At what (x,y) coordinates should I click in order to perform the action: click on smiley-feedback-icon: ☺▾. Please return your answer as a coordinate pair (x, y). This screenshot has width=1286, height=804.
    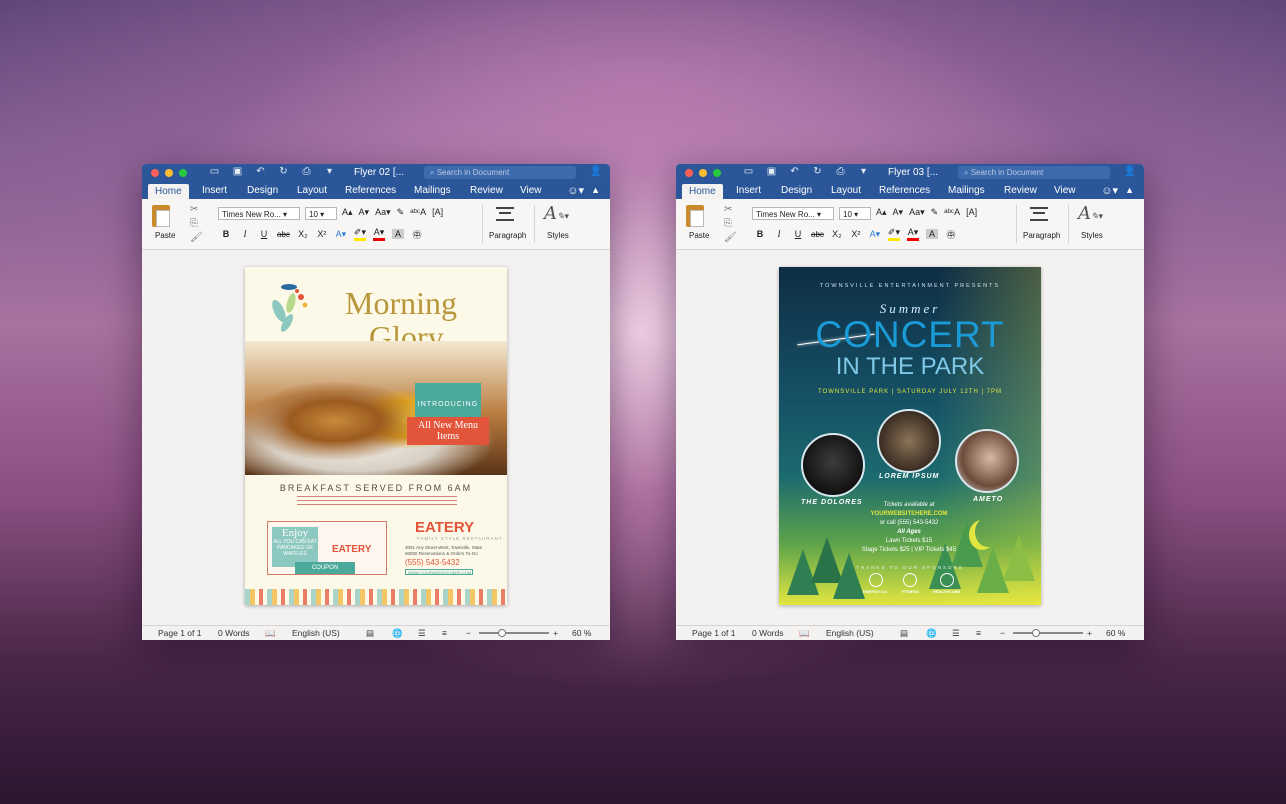
    Looking at the image, I should click on (575, 190).